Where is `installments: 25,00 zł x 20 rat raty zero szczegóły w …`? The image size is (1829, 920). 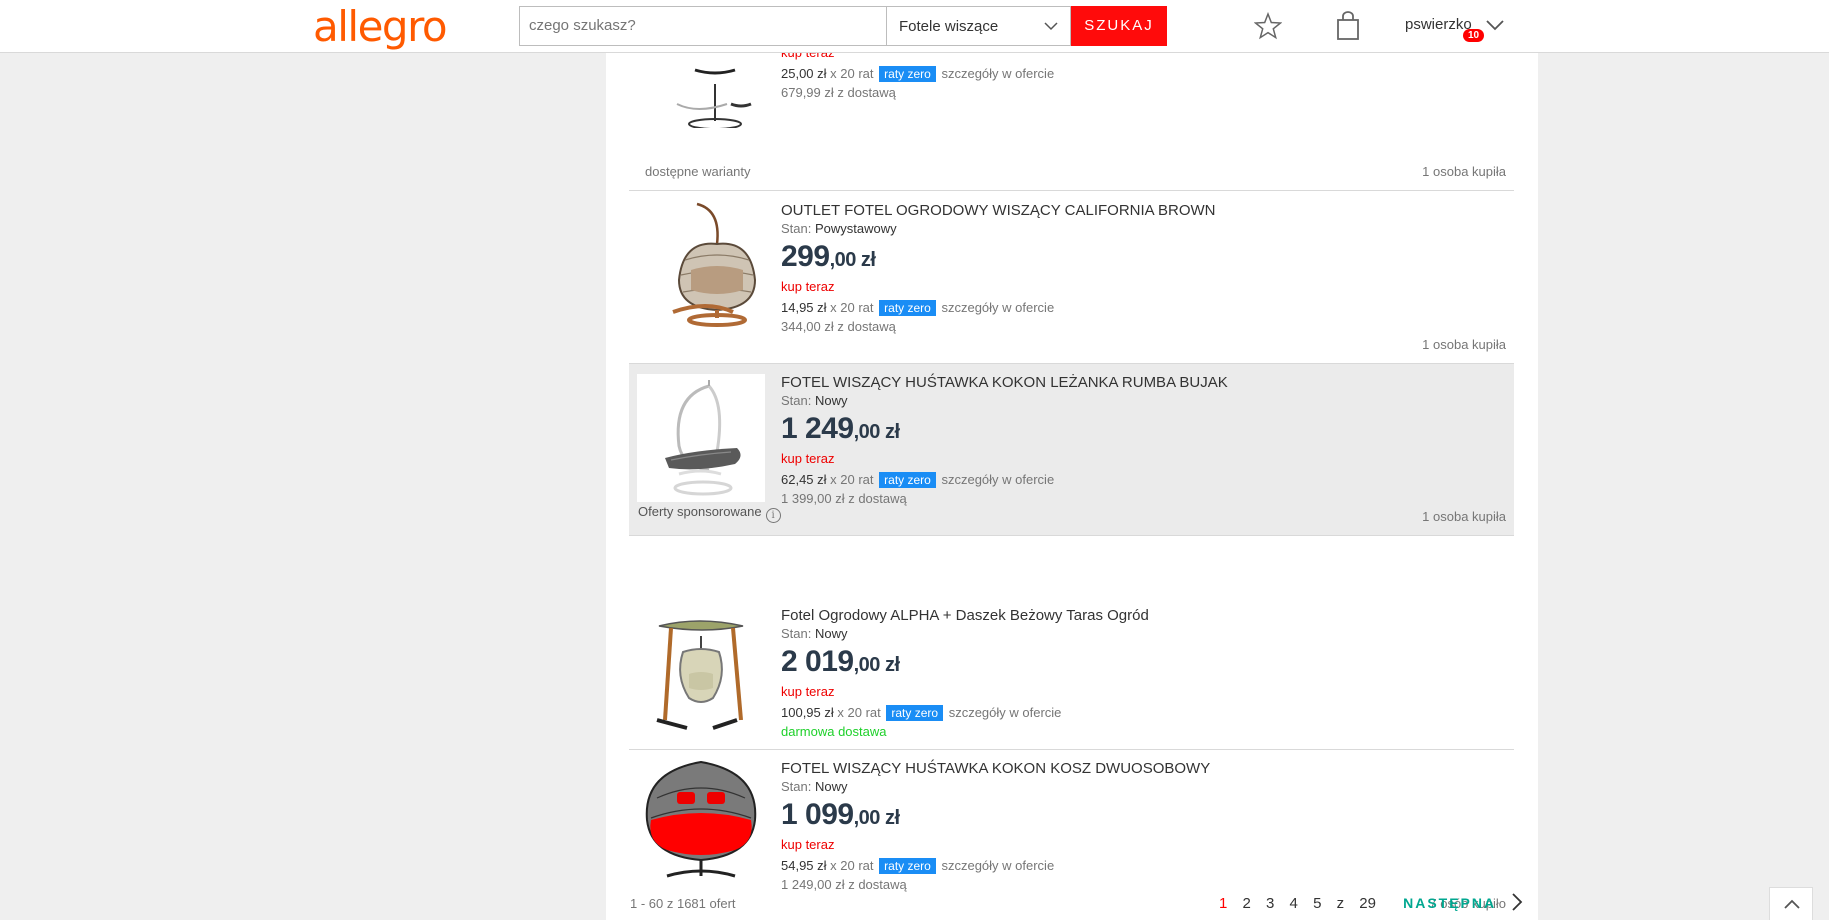
installments: 25,00 zł x 20 rat raty zero szczegóły w … is located at coordinates (917, 74).